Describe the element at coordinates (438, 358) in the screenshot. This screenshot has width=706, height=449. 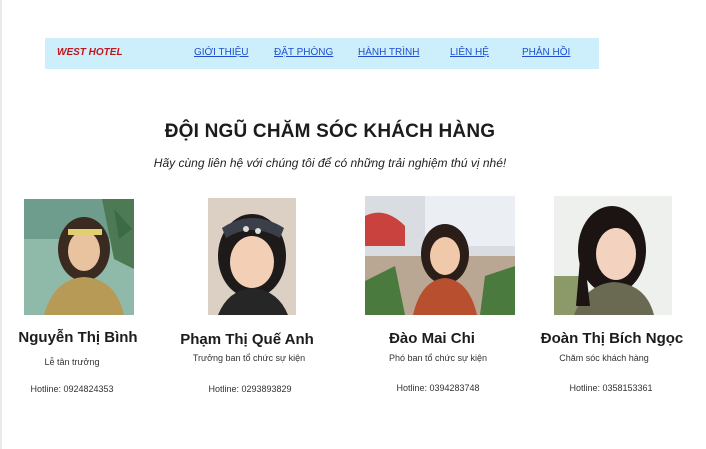
I see `staff-role-3: Phó ban tổ chức sự kiện` at that location.